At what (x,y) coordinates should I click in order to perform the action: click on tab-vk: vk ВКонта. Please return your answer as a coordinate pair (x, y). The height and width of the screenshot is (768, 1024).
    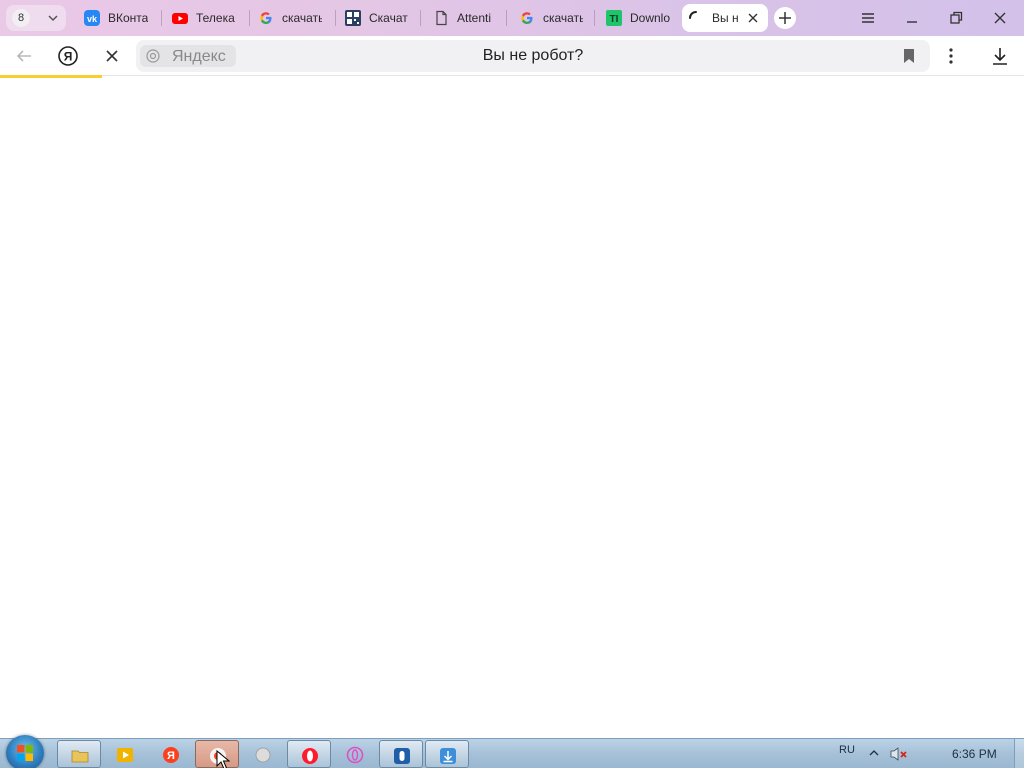
    Looking at the image, I should click on (120, 18).